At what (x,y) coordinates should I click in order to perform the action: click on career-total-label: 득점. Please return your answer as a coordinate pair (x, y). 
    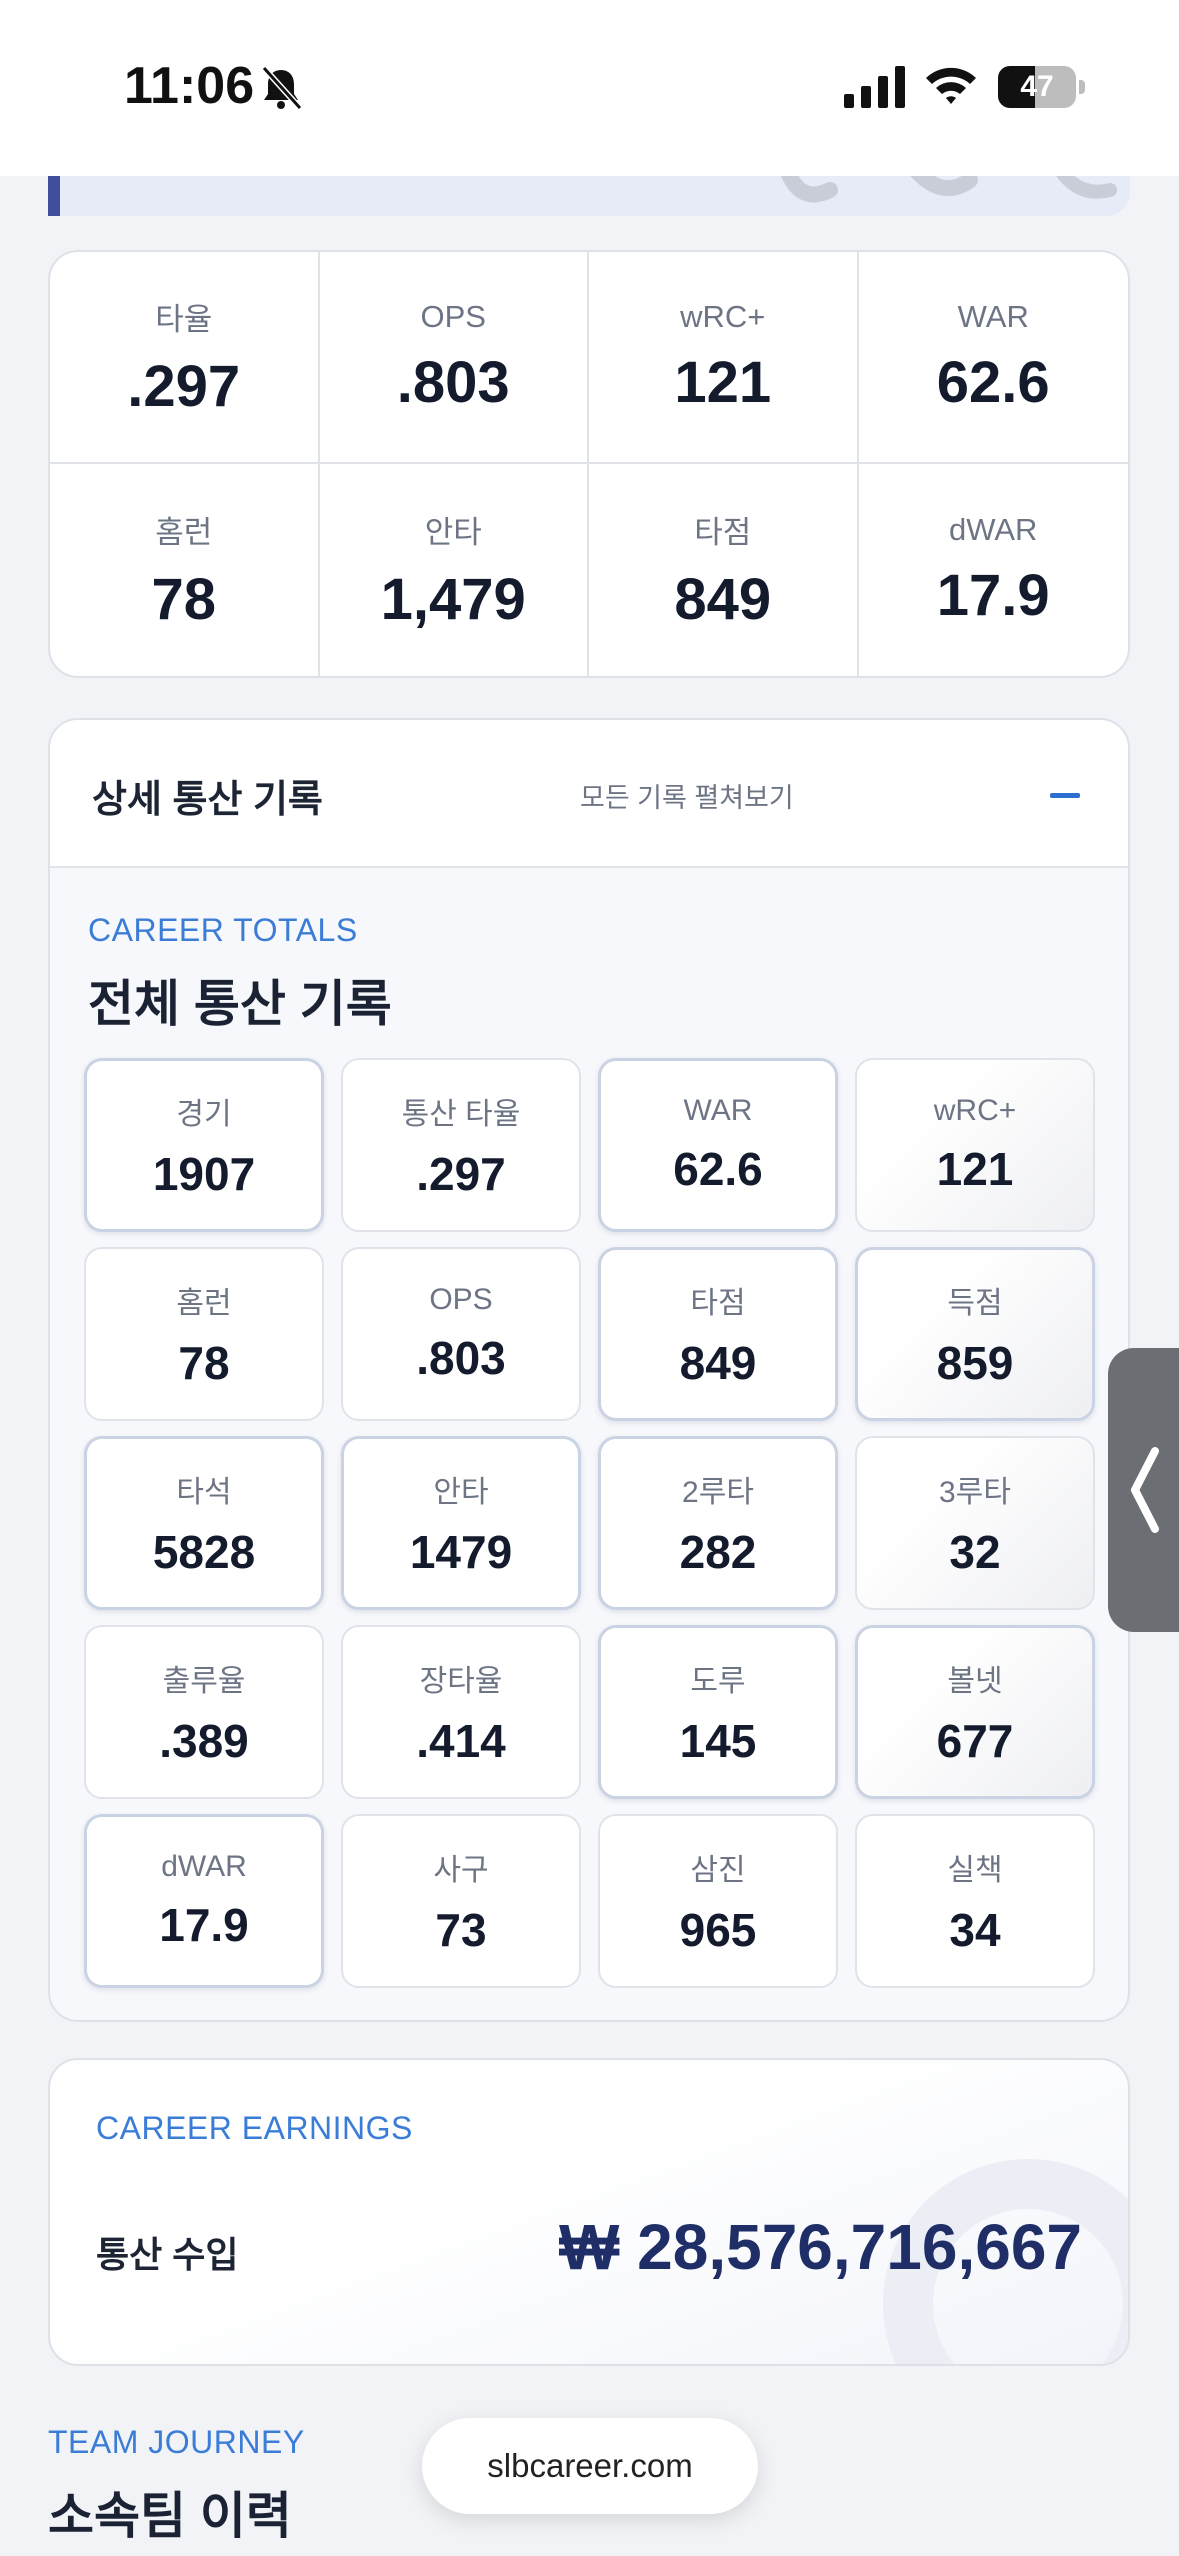
    Looking at the image, I should click on (975, 1303).